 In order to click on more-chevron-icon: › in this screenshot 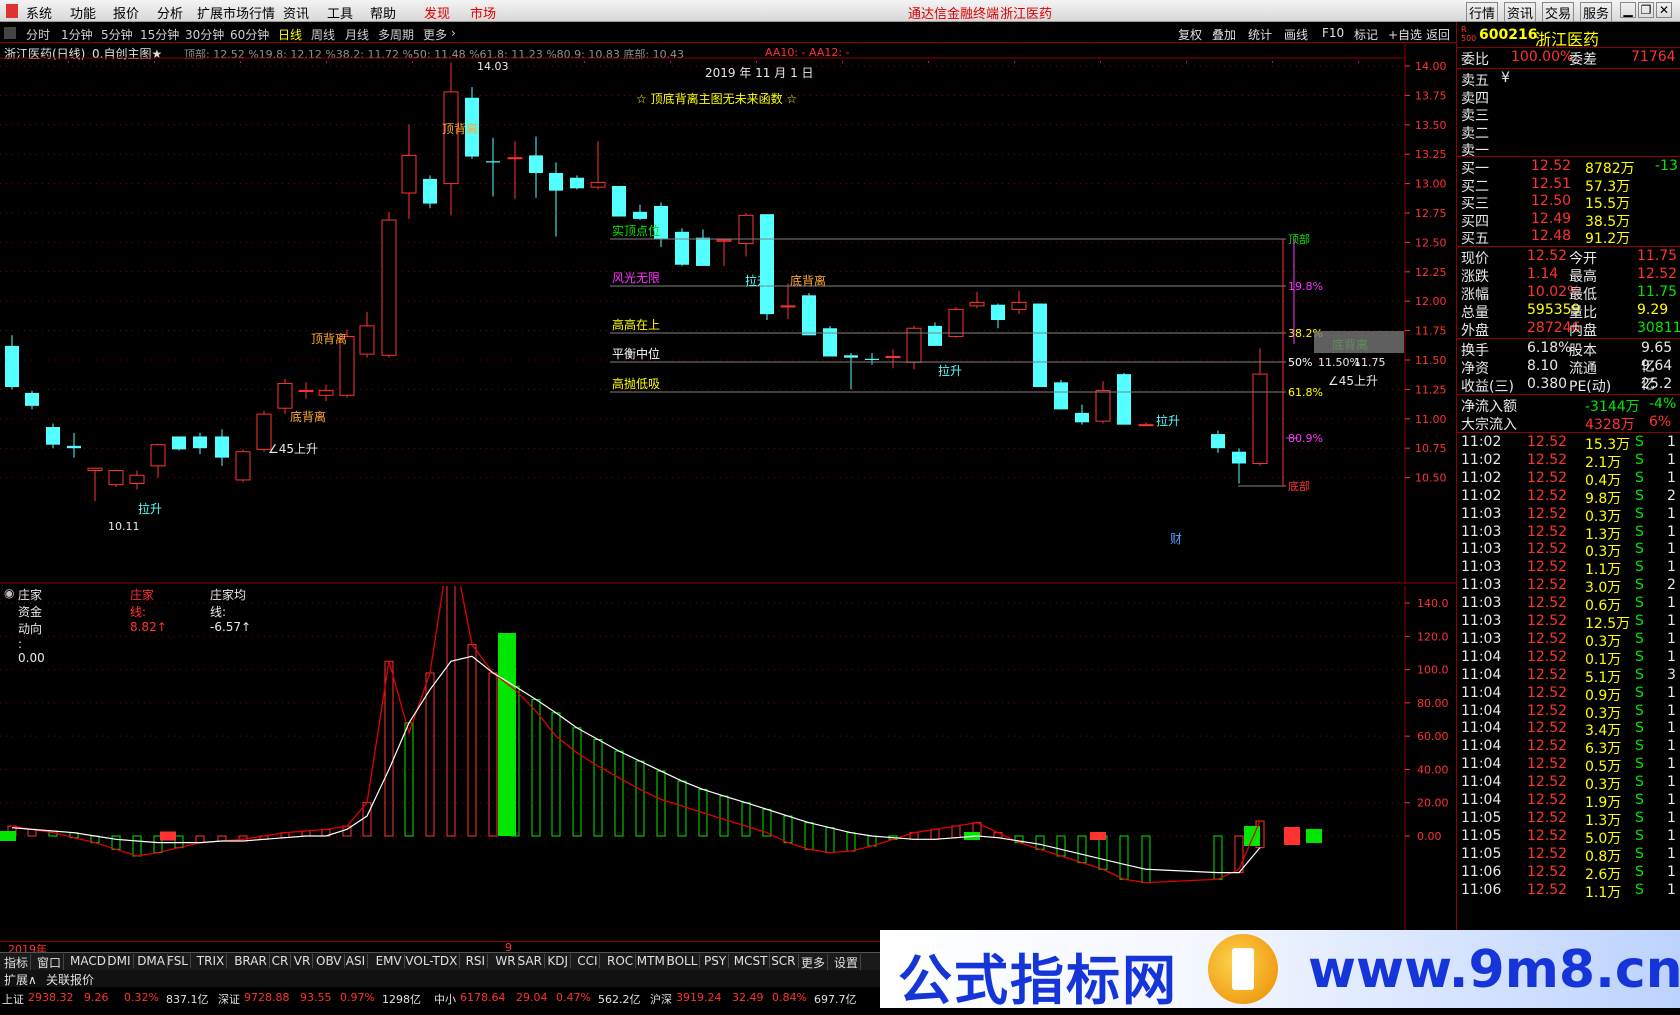, I will do `click(453, 33)`.